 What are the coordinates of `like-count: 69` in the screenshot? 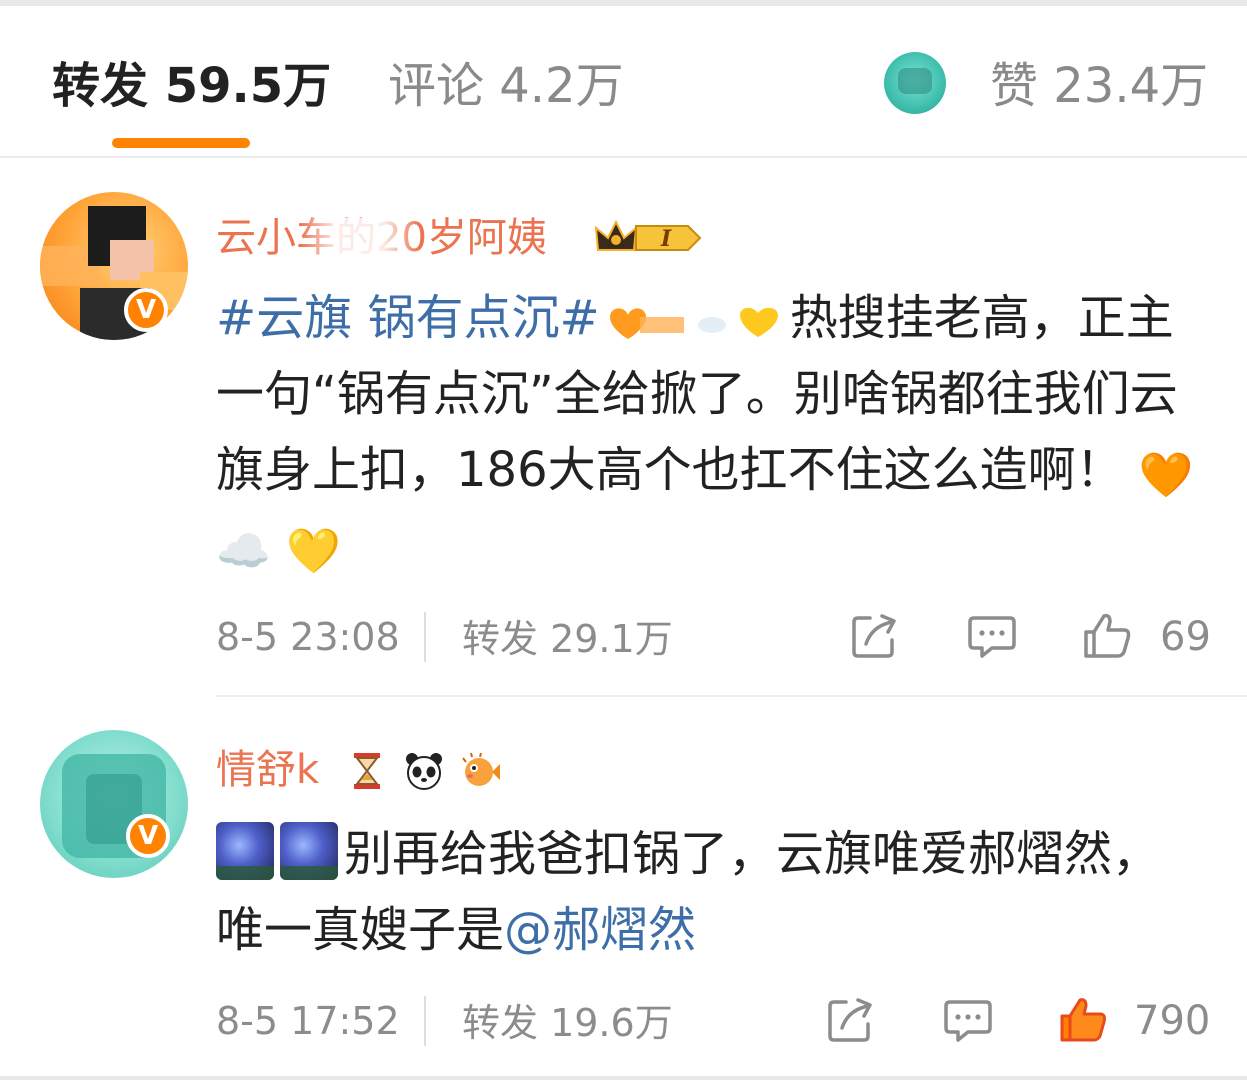 It's located at (1185, 637).